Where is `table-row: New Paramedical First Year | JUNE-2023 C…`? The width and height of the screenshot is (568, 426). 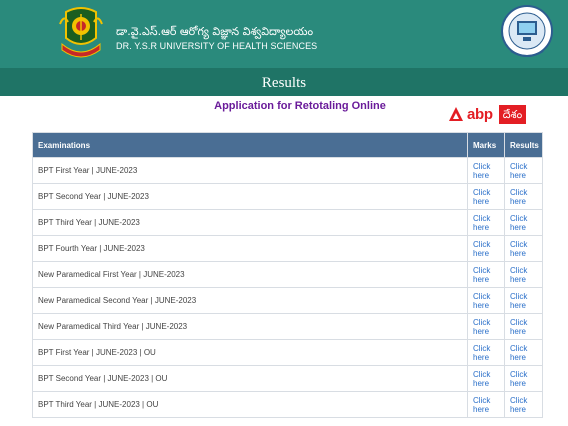
table-row: New Paramedical First Year | JUNE-2023 C… is located at coordinates (287, 274).